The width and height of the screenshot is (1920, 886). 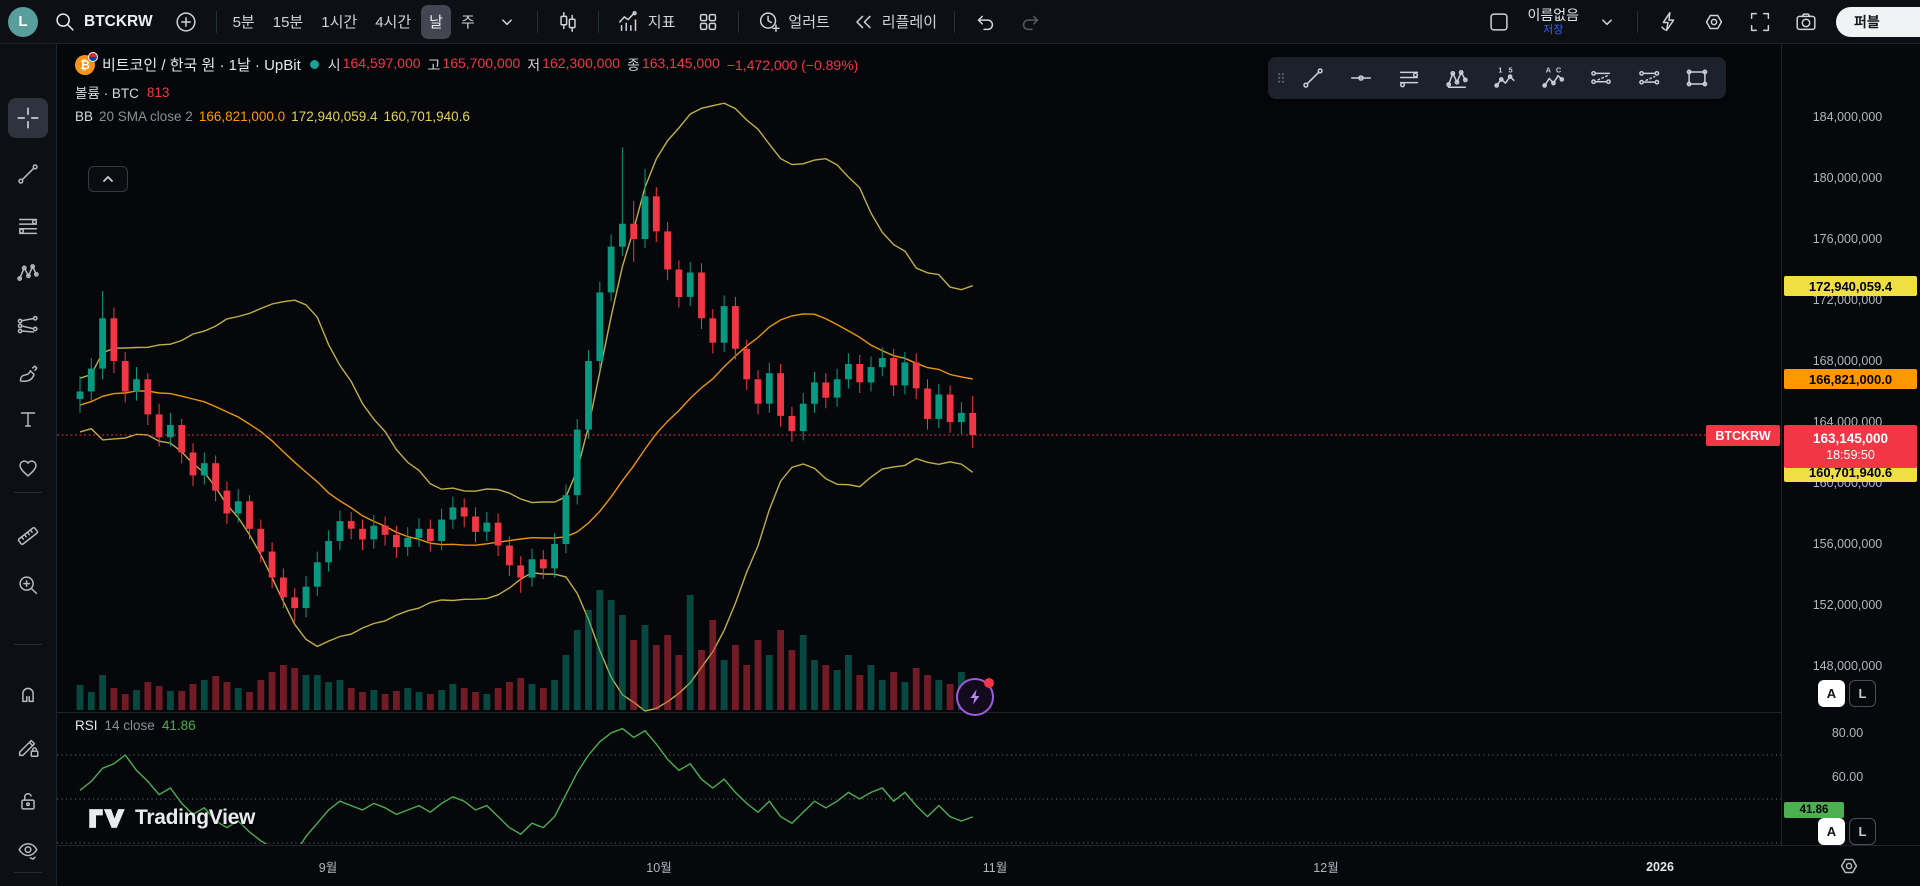 What do you see at coordinates (1878, 22) in the screenshot?
I see `publish-button: 퍼블` at bounding box center [1878, 22].